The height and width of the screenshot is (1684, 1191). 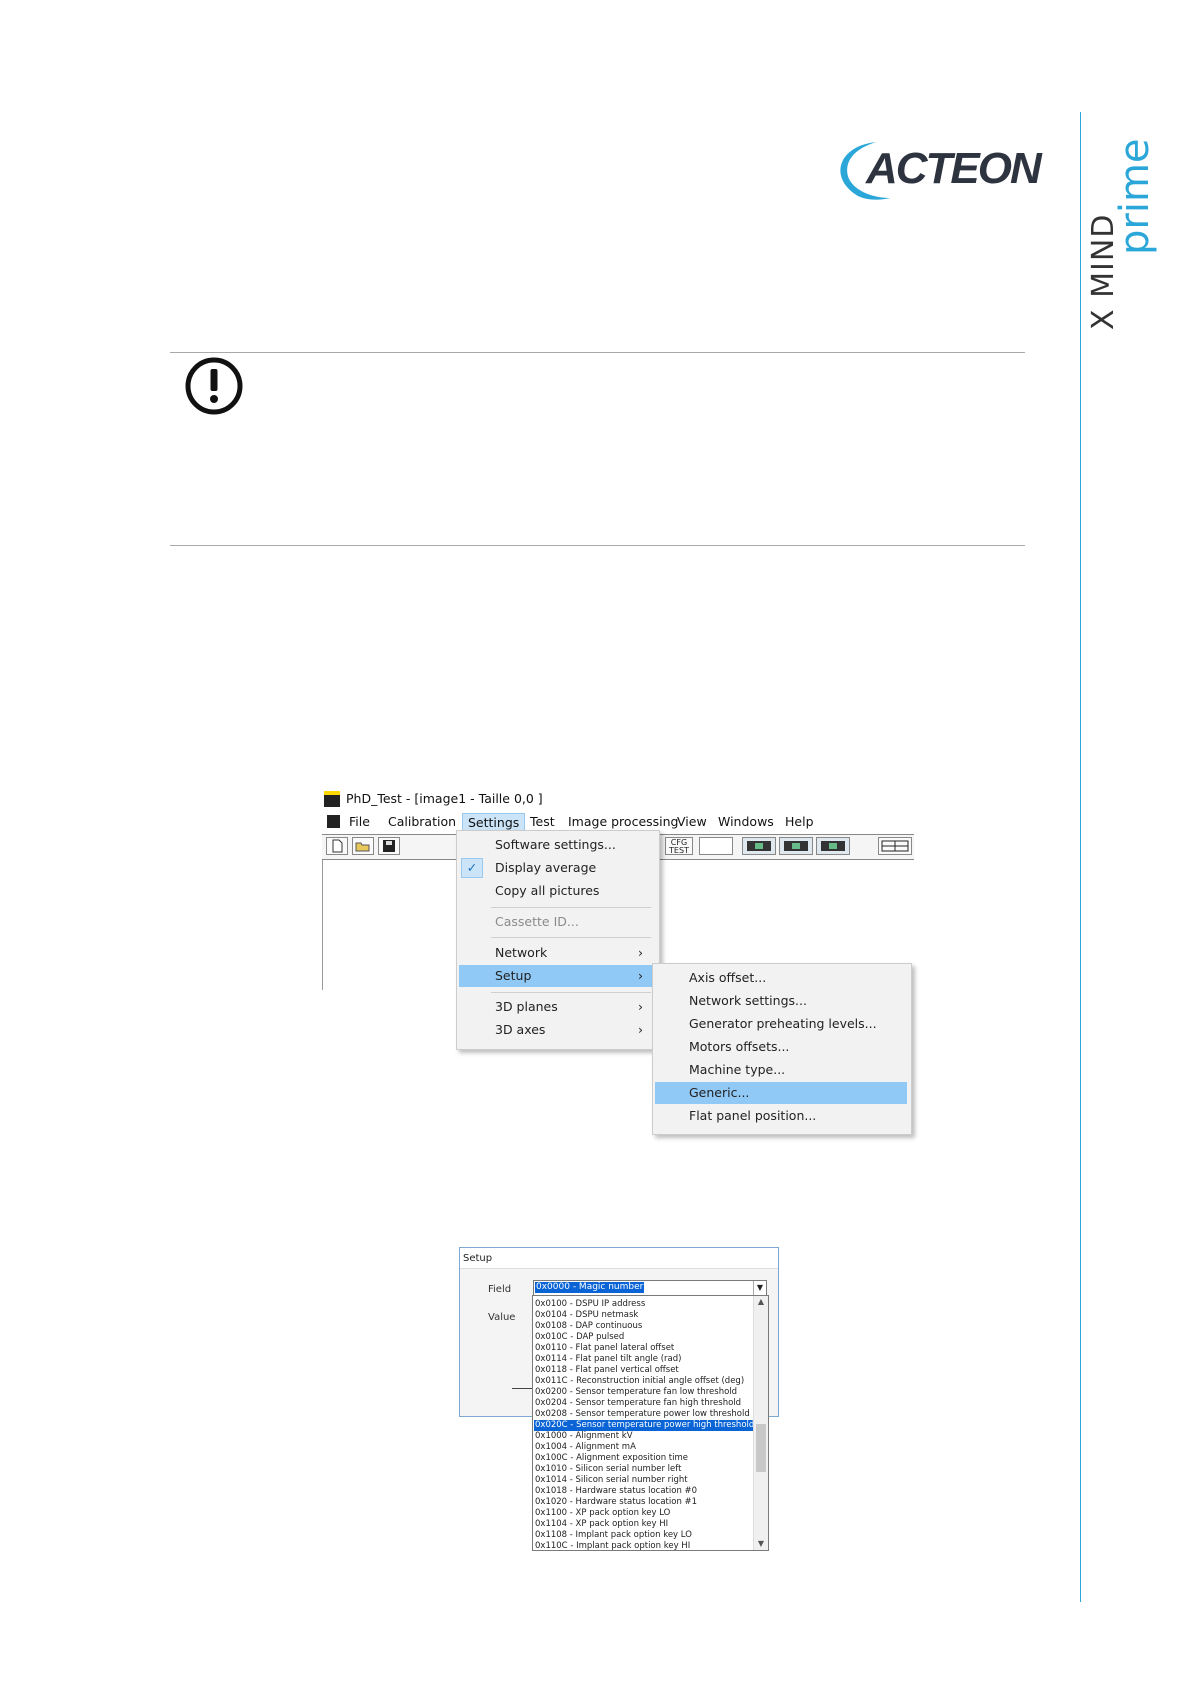 What do you see at coordinates (759, 1288) in the screenshot?
I see `chevron-down-icon: ▼` at bounding box center [759, 1288].